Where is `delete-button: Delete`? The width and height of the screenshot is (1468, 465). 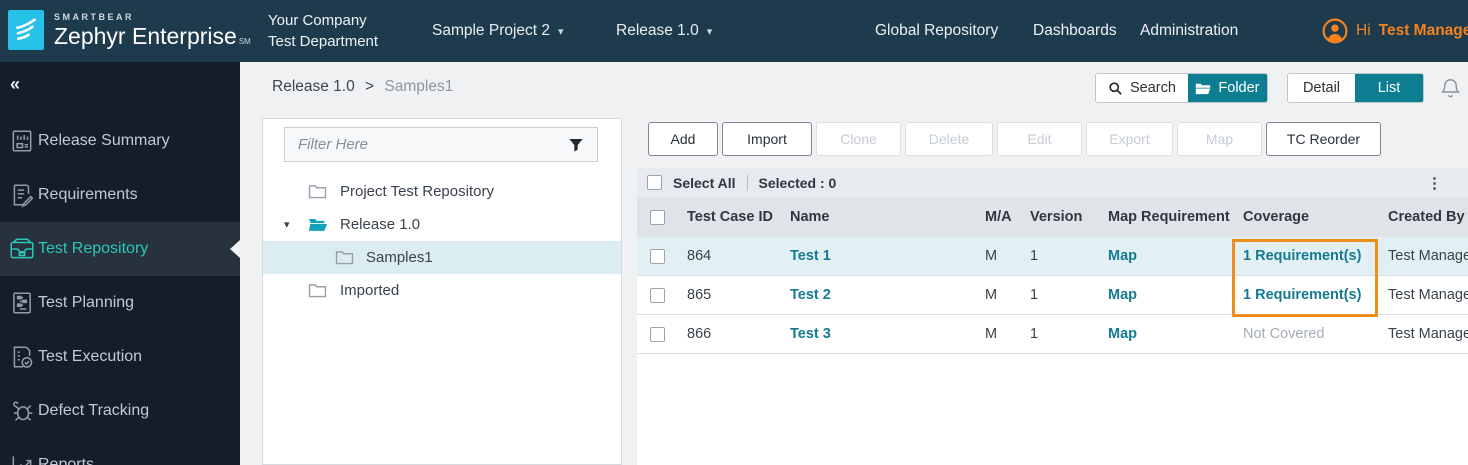 delete-button: Delete is located at coordinates (949, 139).